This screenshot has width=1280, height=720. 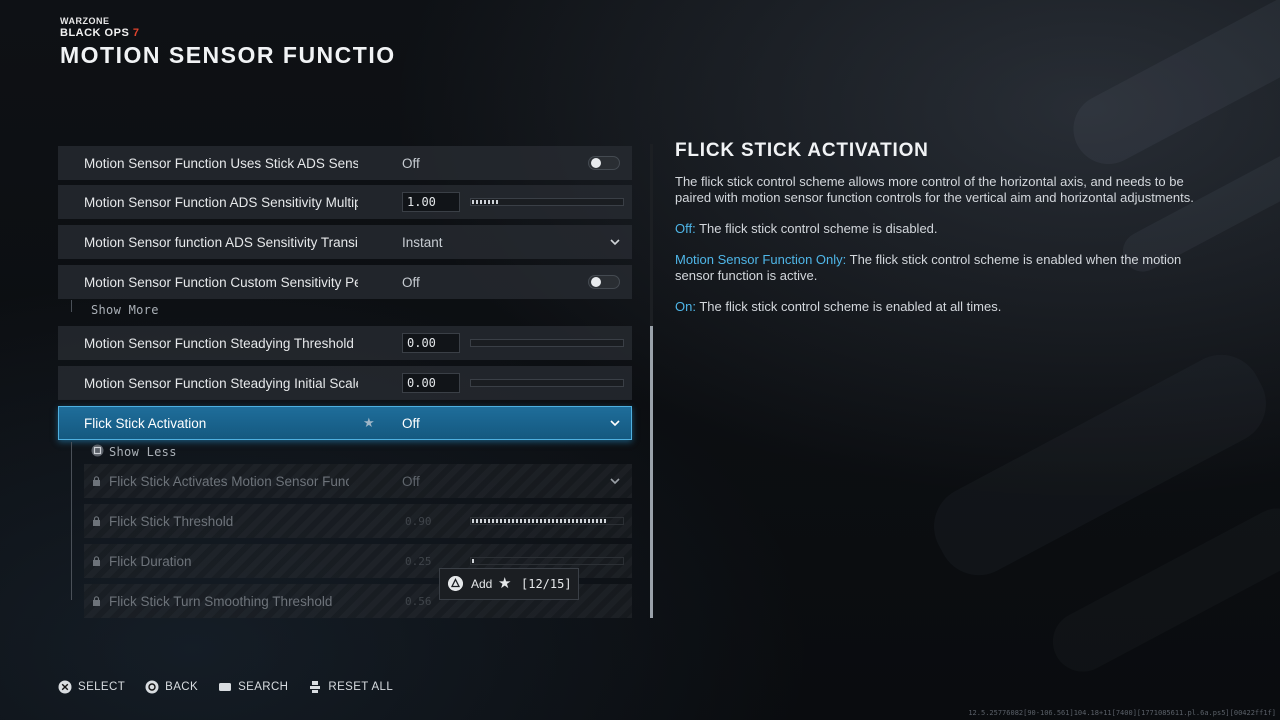 What do you see at coordinates (418, 521) in the screenshot?
I see `setting-value: 0.90` at bounding box center [418, 521].